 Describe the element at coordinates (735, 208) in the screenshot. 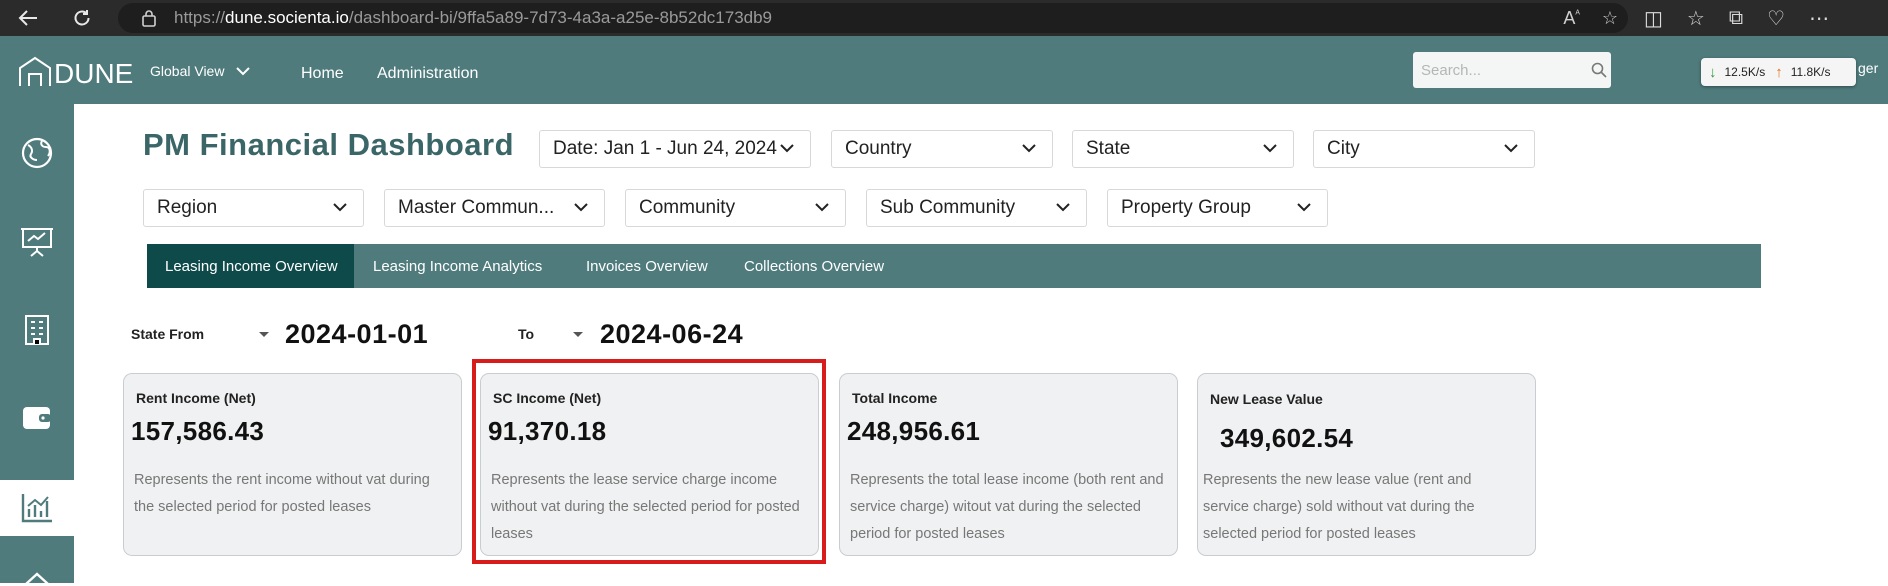

I see `community-filter: Community` at that location.